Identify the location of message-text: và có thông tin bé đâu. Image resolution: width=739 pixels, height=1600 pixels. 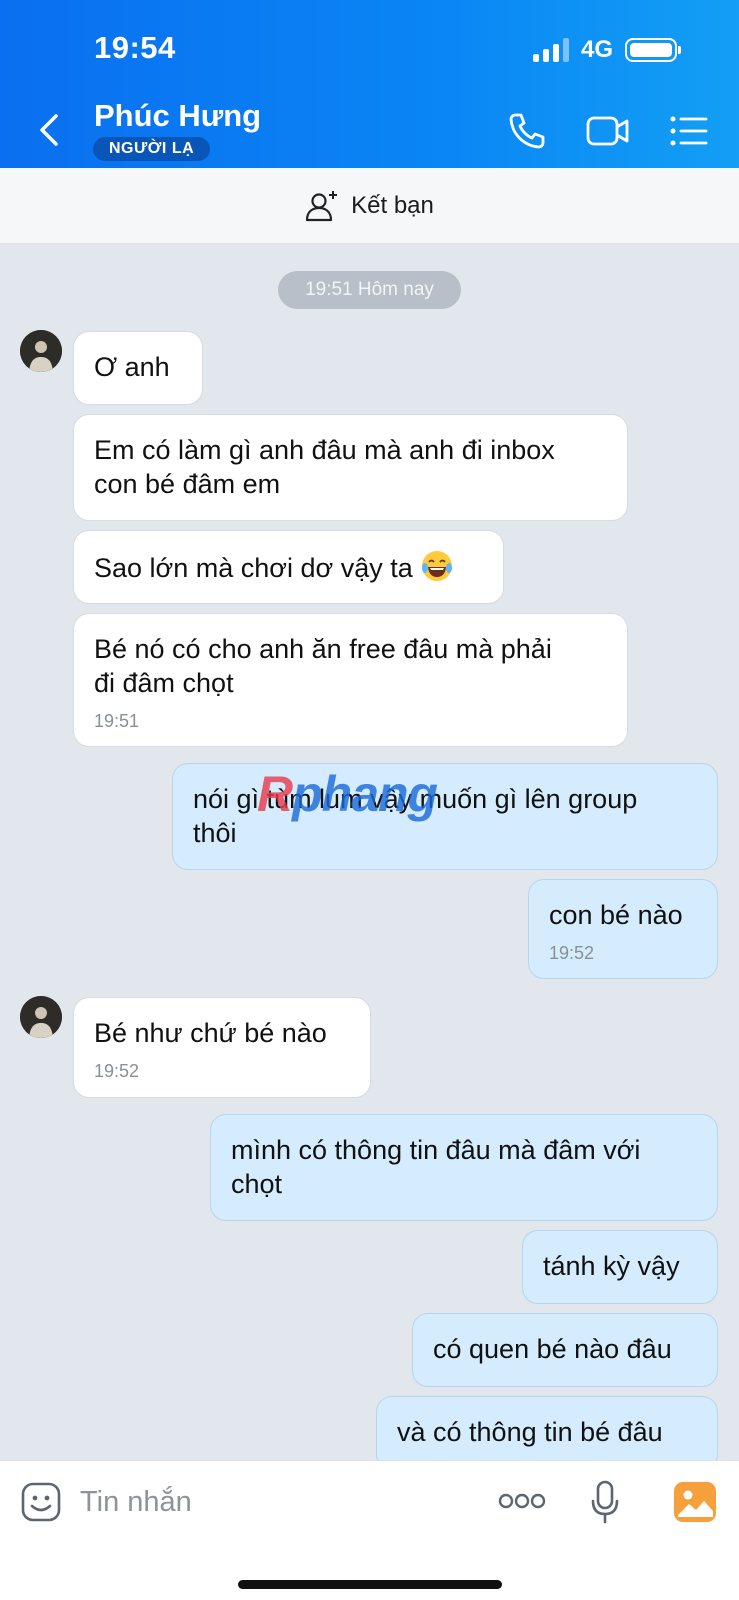
(530, 1432).